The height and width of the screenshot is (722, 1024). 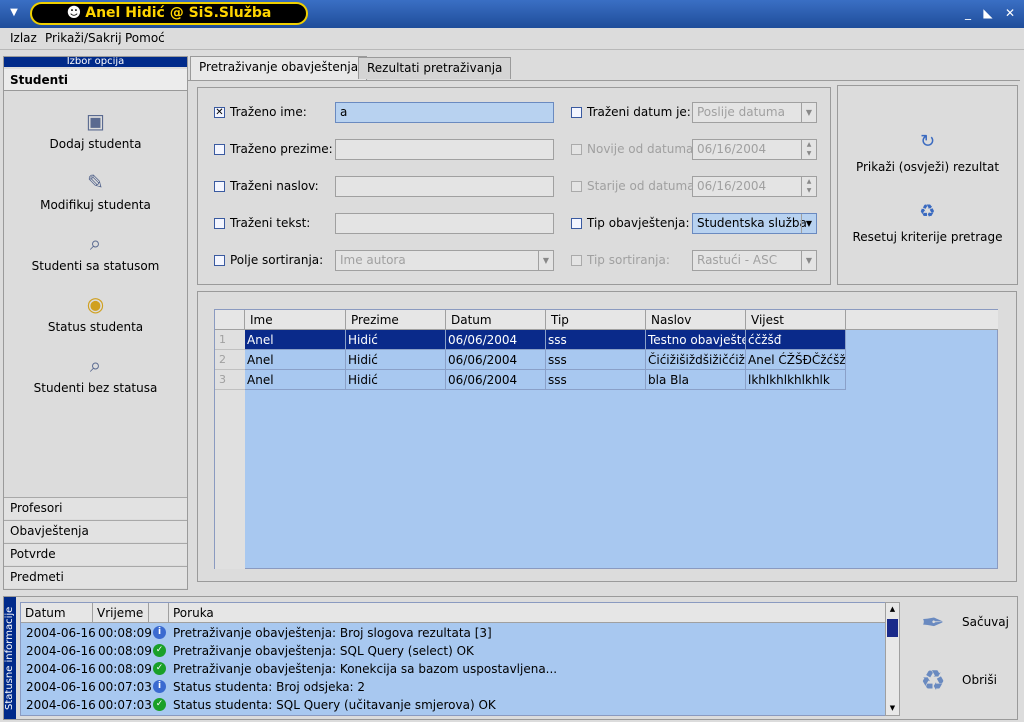 I want to click on menu-izlaz: Izlaz, so click(x=23, y=38).